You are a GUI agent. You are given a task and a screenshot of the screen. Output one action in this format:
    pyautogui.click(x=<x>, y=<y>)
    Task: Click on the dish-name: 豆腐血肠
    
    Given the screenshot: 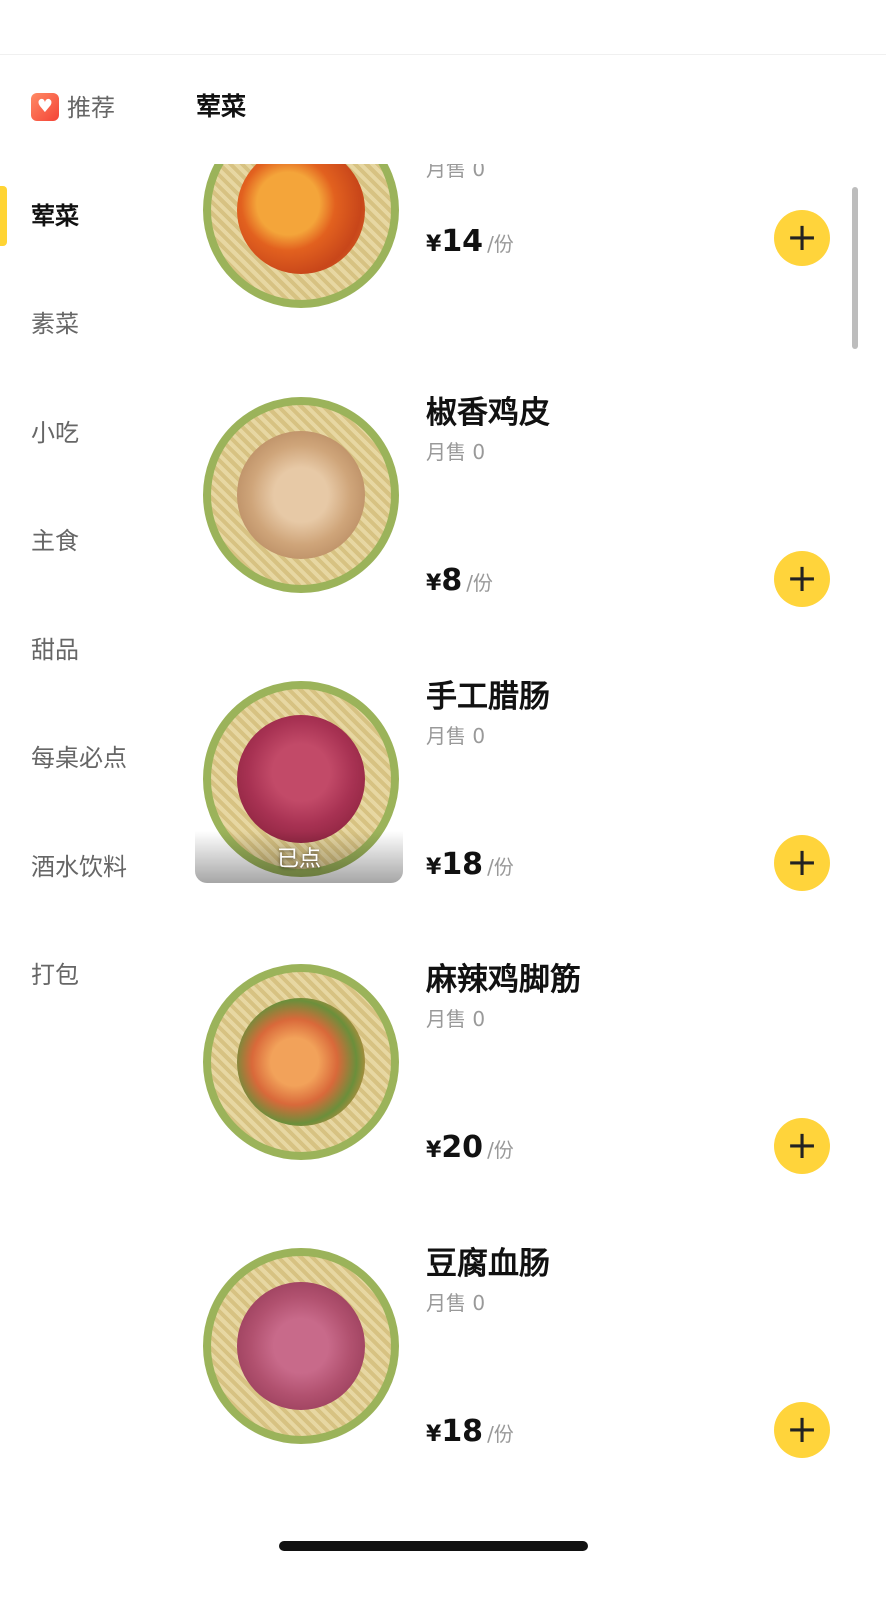 What is the action you would take?
    pyautogui.click(x=488, y=1264)
    